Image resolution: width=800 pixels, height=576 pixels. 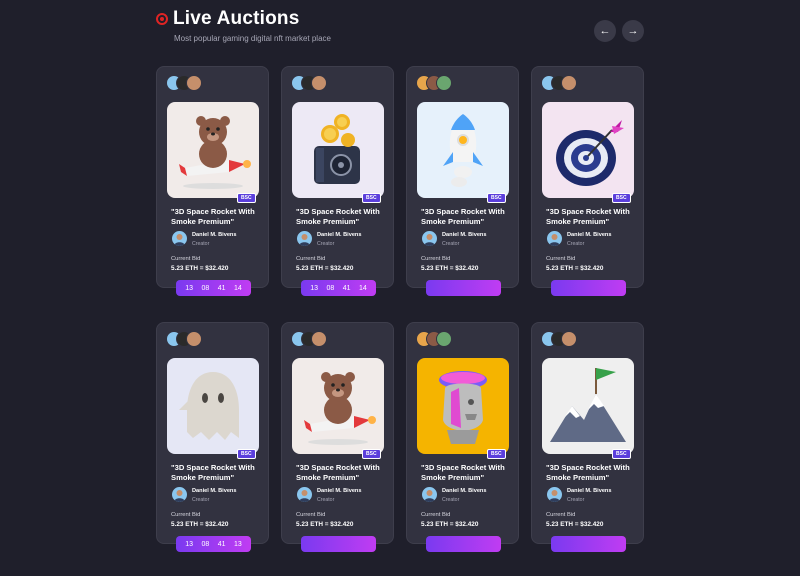 I want to click on nft-artwork-statue-head, so click(x=463, y=406).